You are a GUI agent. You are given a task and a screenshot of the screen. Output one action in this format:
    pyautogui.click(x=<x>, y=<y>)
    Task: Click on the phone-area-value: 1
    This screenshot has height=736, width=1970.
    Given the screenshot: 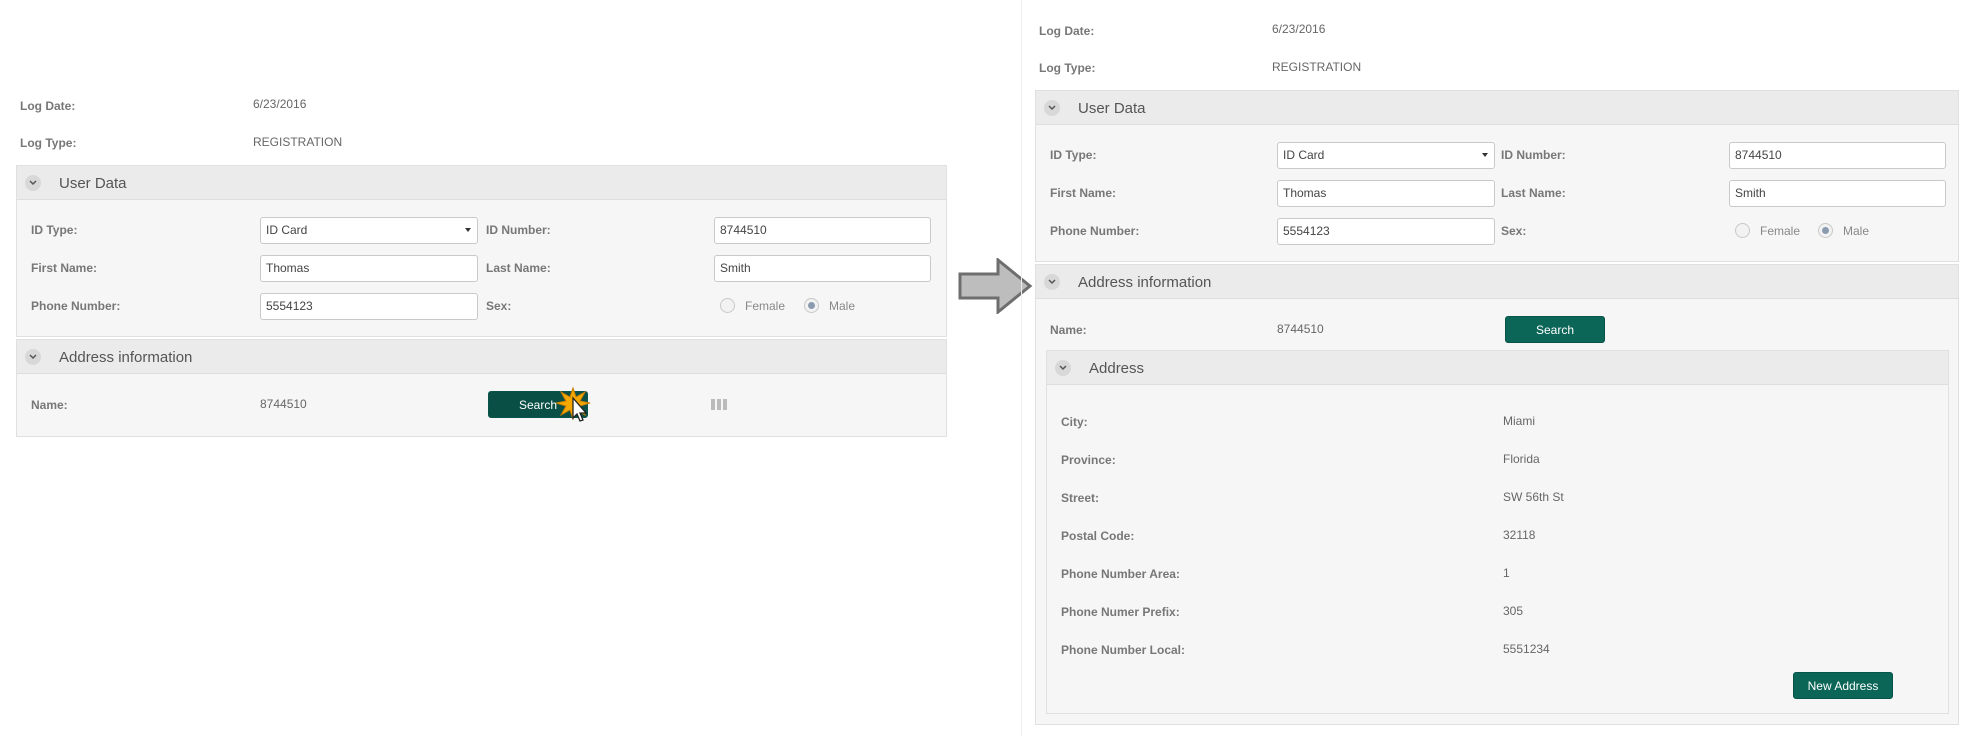 What is the action you would take?
    pyautogui.click(x=1506, y=573)
    